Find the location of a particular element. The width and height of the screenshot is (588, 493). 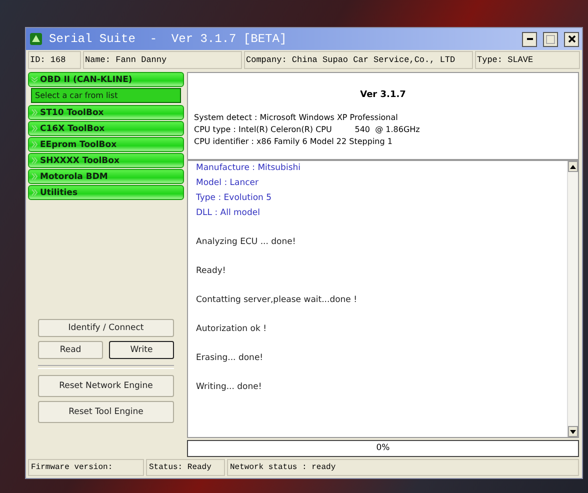

scroll-up-icon is located at coordinates (573, 166).